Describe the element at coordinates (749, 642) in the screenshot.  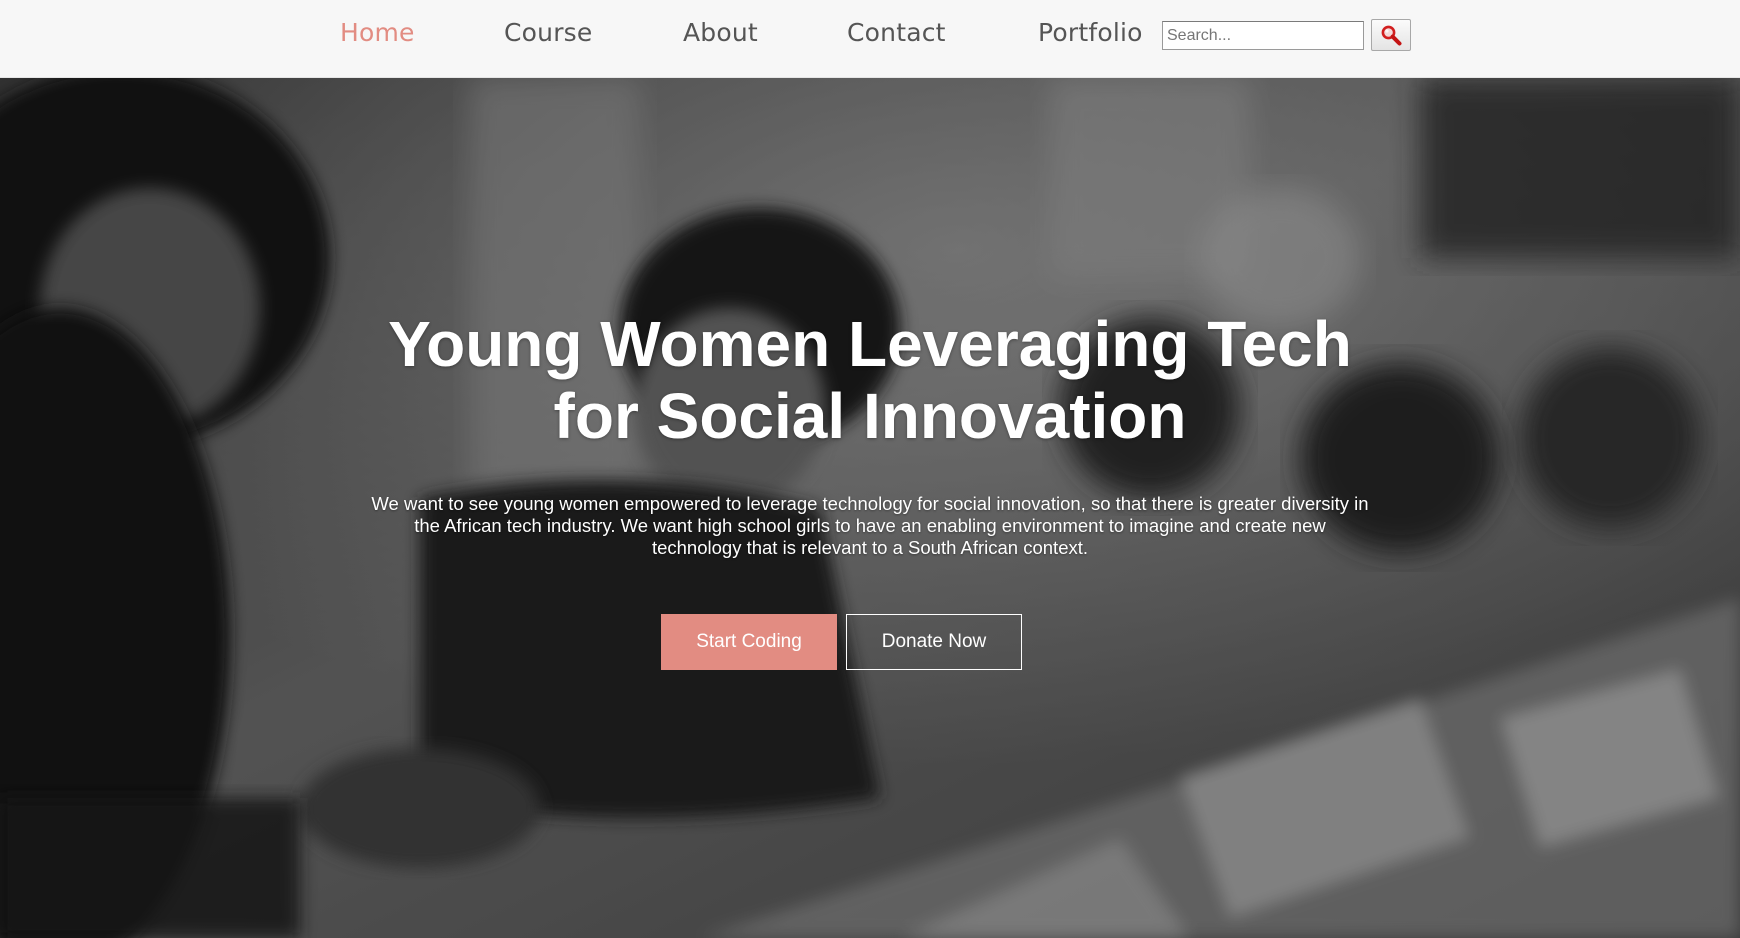
I see `start-coding-button: Start Coding` at that location.